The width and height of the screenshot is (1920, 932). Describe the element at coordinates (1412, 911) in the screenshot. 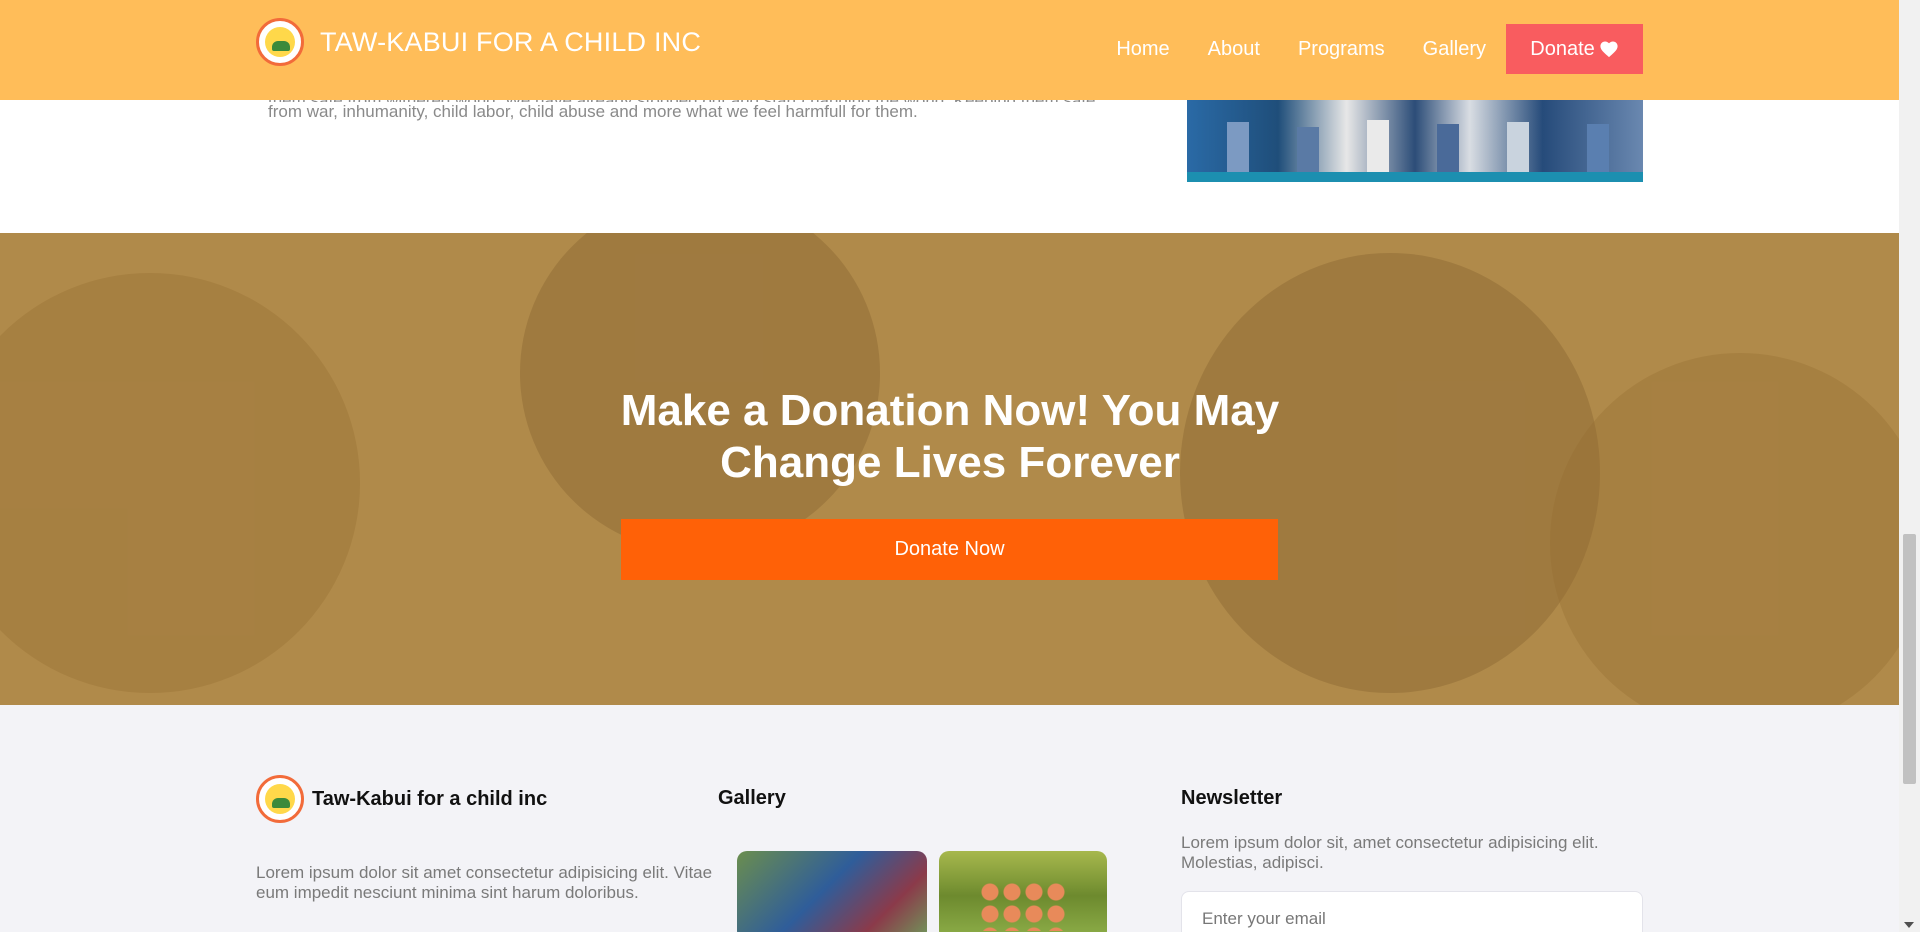

I see `newsletter-email-input` at that location.